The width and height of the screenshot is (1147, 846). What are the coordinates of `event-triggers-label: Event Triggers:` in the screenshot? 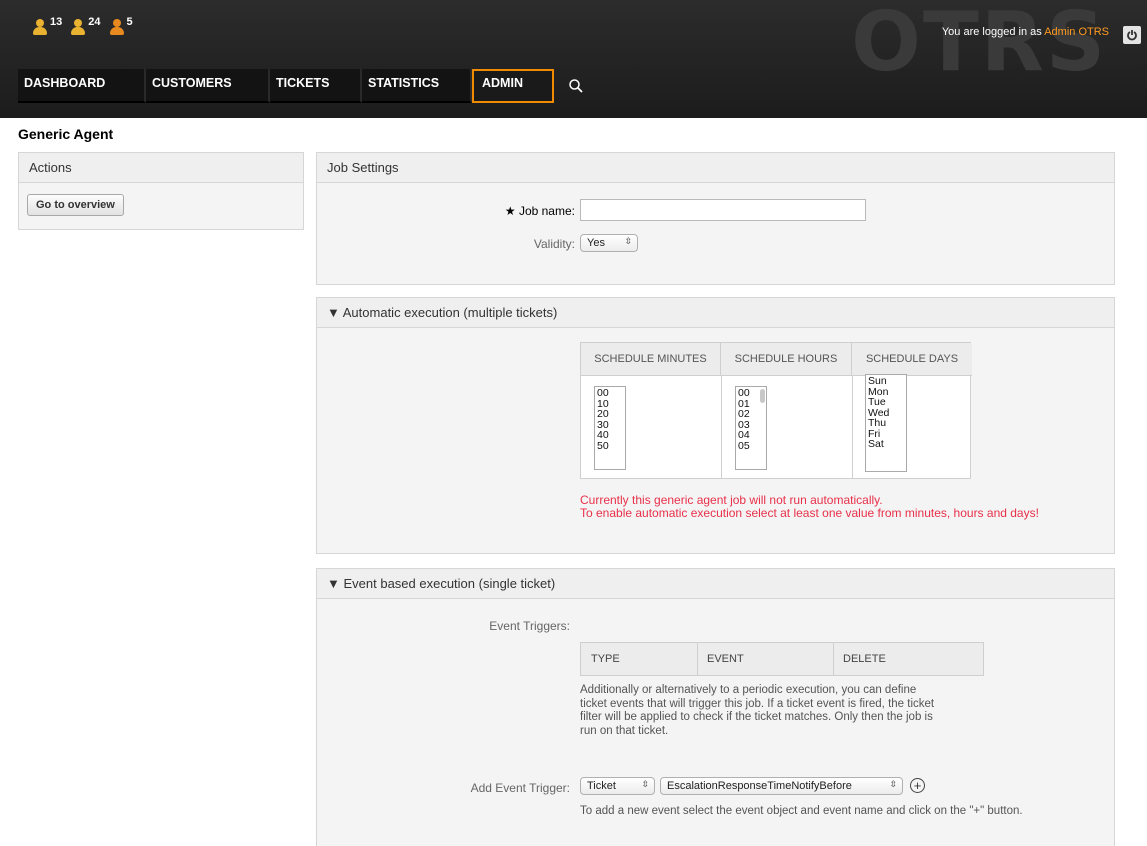 It's located at (529, 626).